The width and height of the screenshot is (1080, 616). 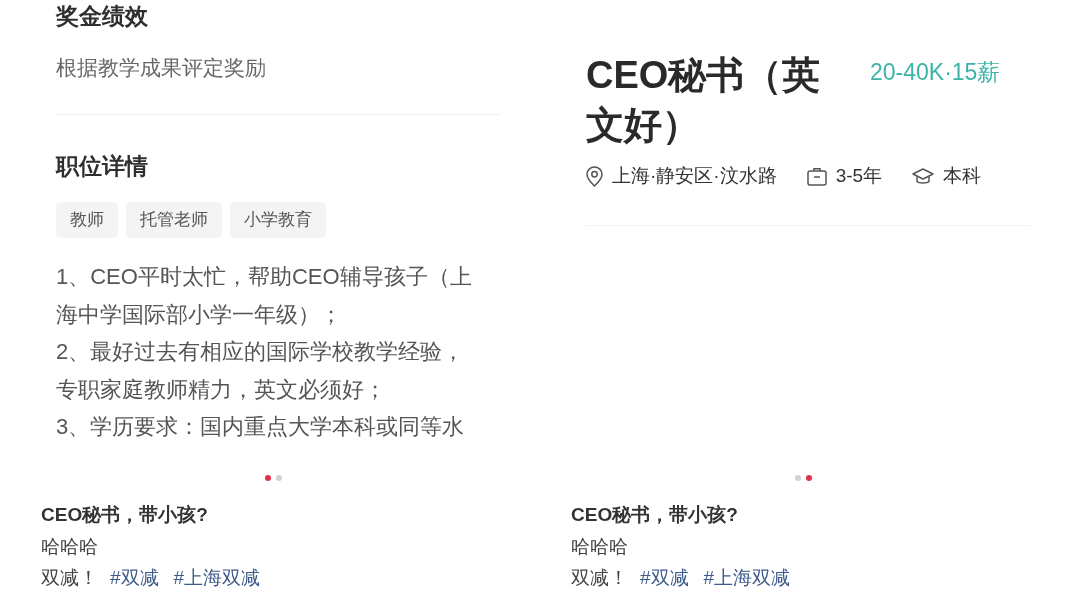 I want to click on job-meta-text: 本科, so click(x=962, y=176).